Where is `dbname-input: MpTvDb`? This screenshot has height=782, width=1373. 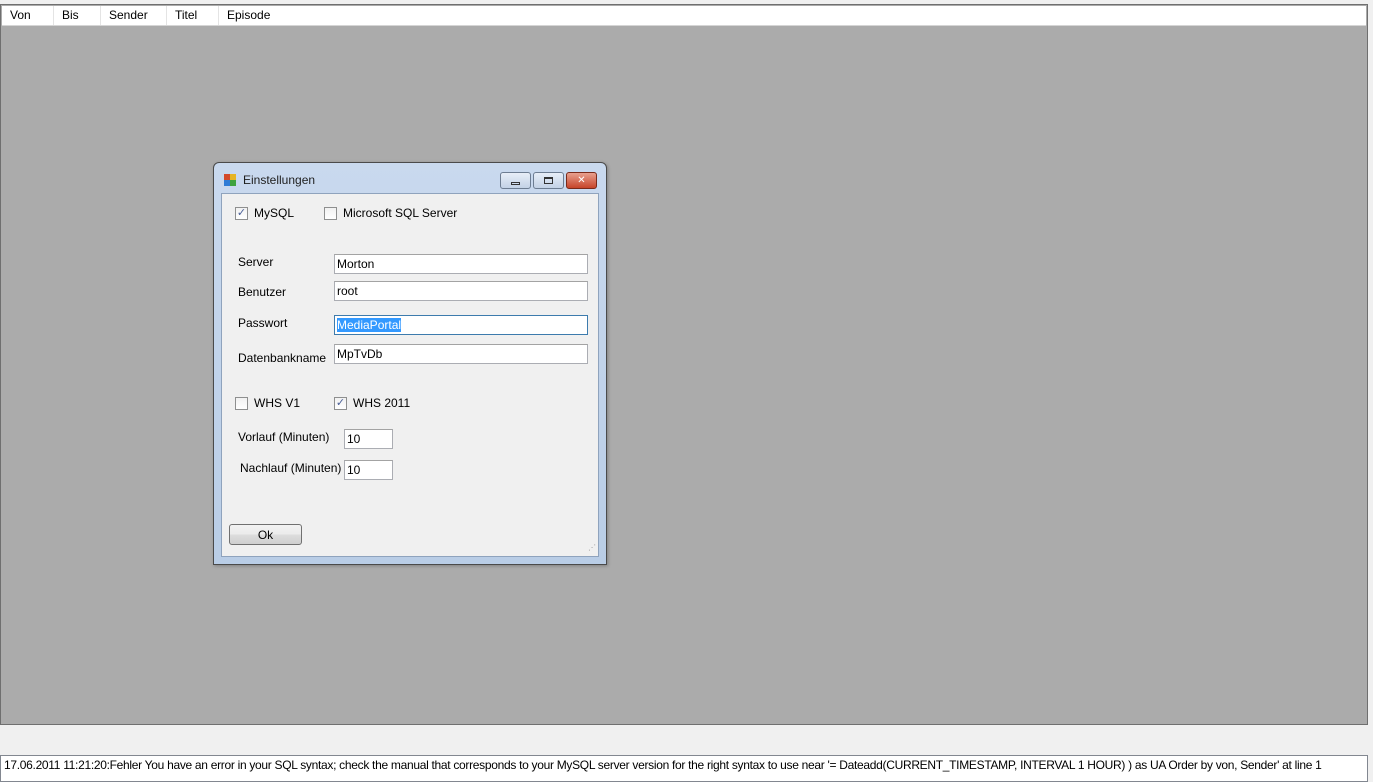 dbname-input: MpTvDb is located at coordinates (461, 354).